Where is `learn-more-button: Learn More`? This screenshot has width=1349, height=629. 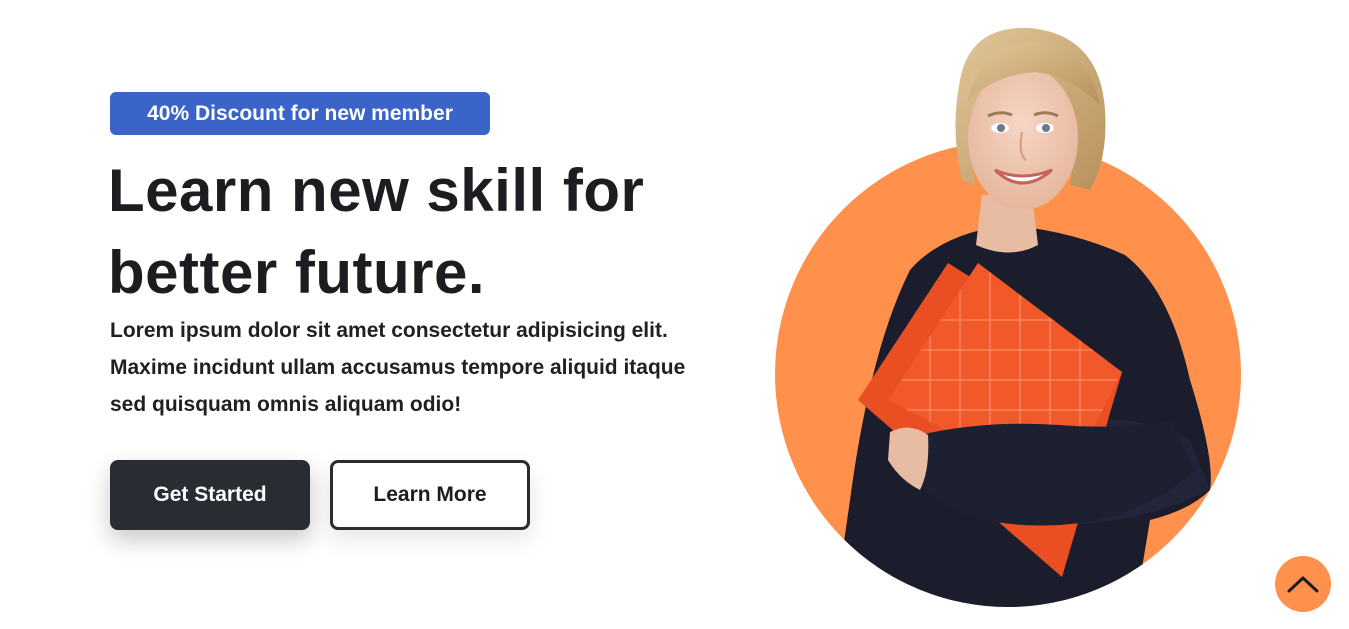 learn-more-button: Learn More is located at coordinates (430, 495).